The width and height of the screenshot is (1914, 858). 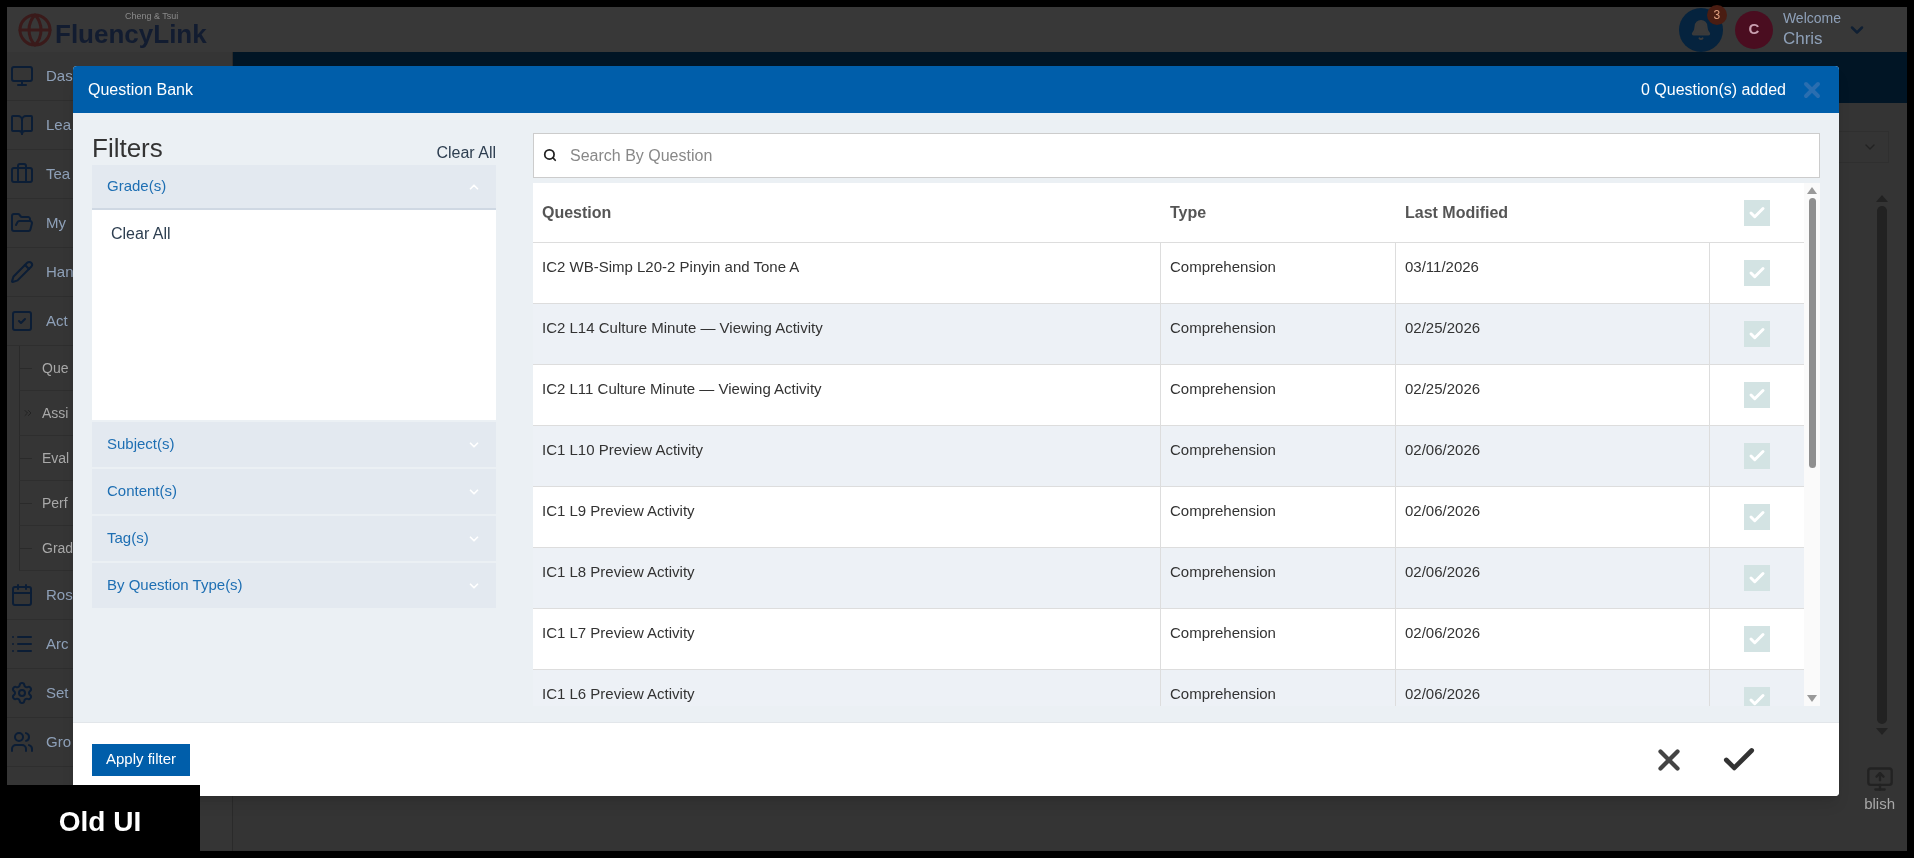 What do you see at coordinates (1168, 688) in the screenshot?
I see `table-row: IC1 L6 Preview Activity Comprehension 02/06/2026` at bounding box center [1168, 688].